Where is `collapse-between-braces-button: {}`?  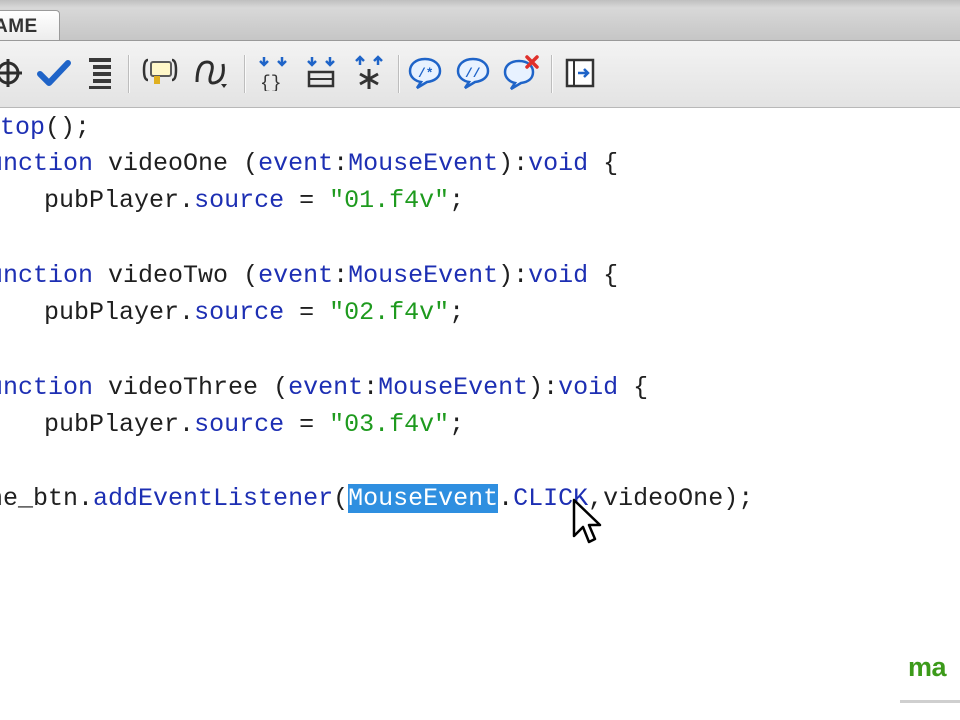
collapse-between-braces-button: {} is located at coordinates (273, 73).